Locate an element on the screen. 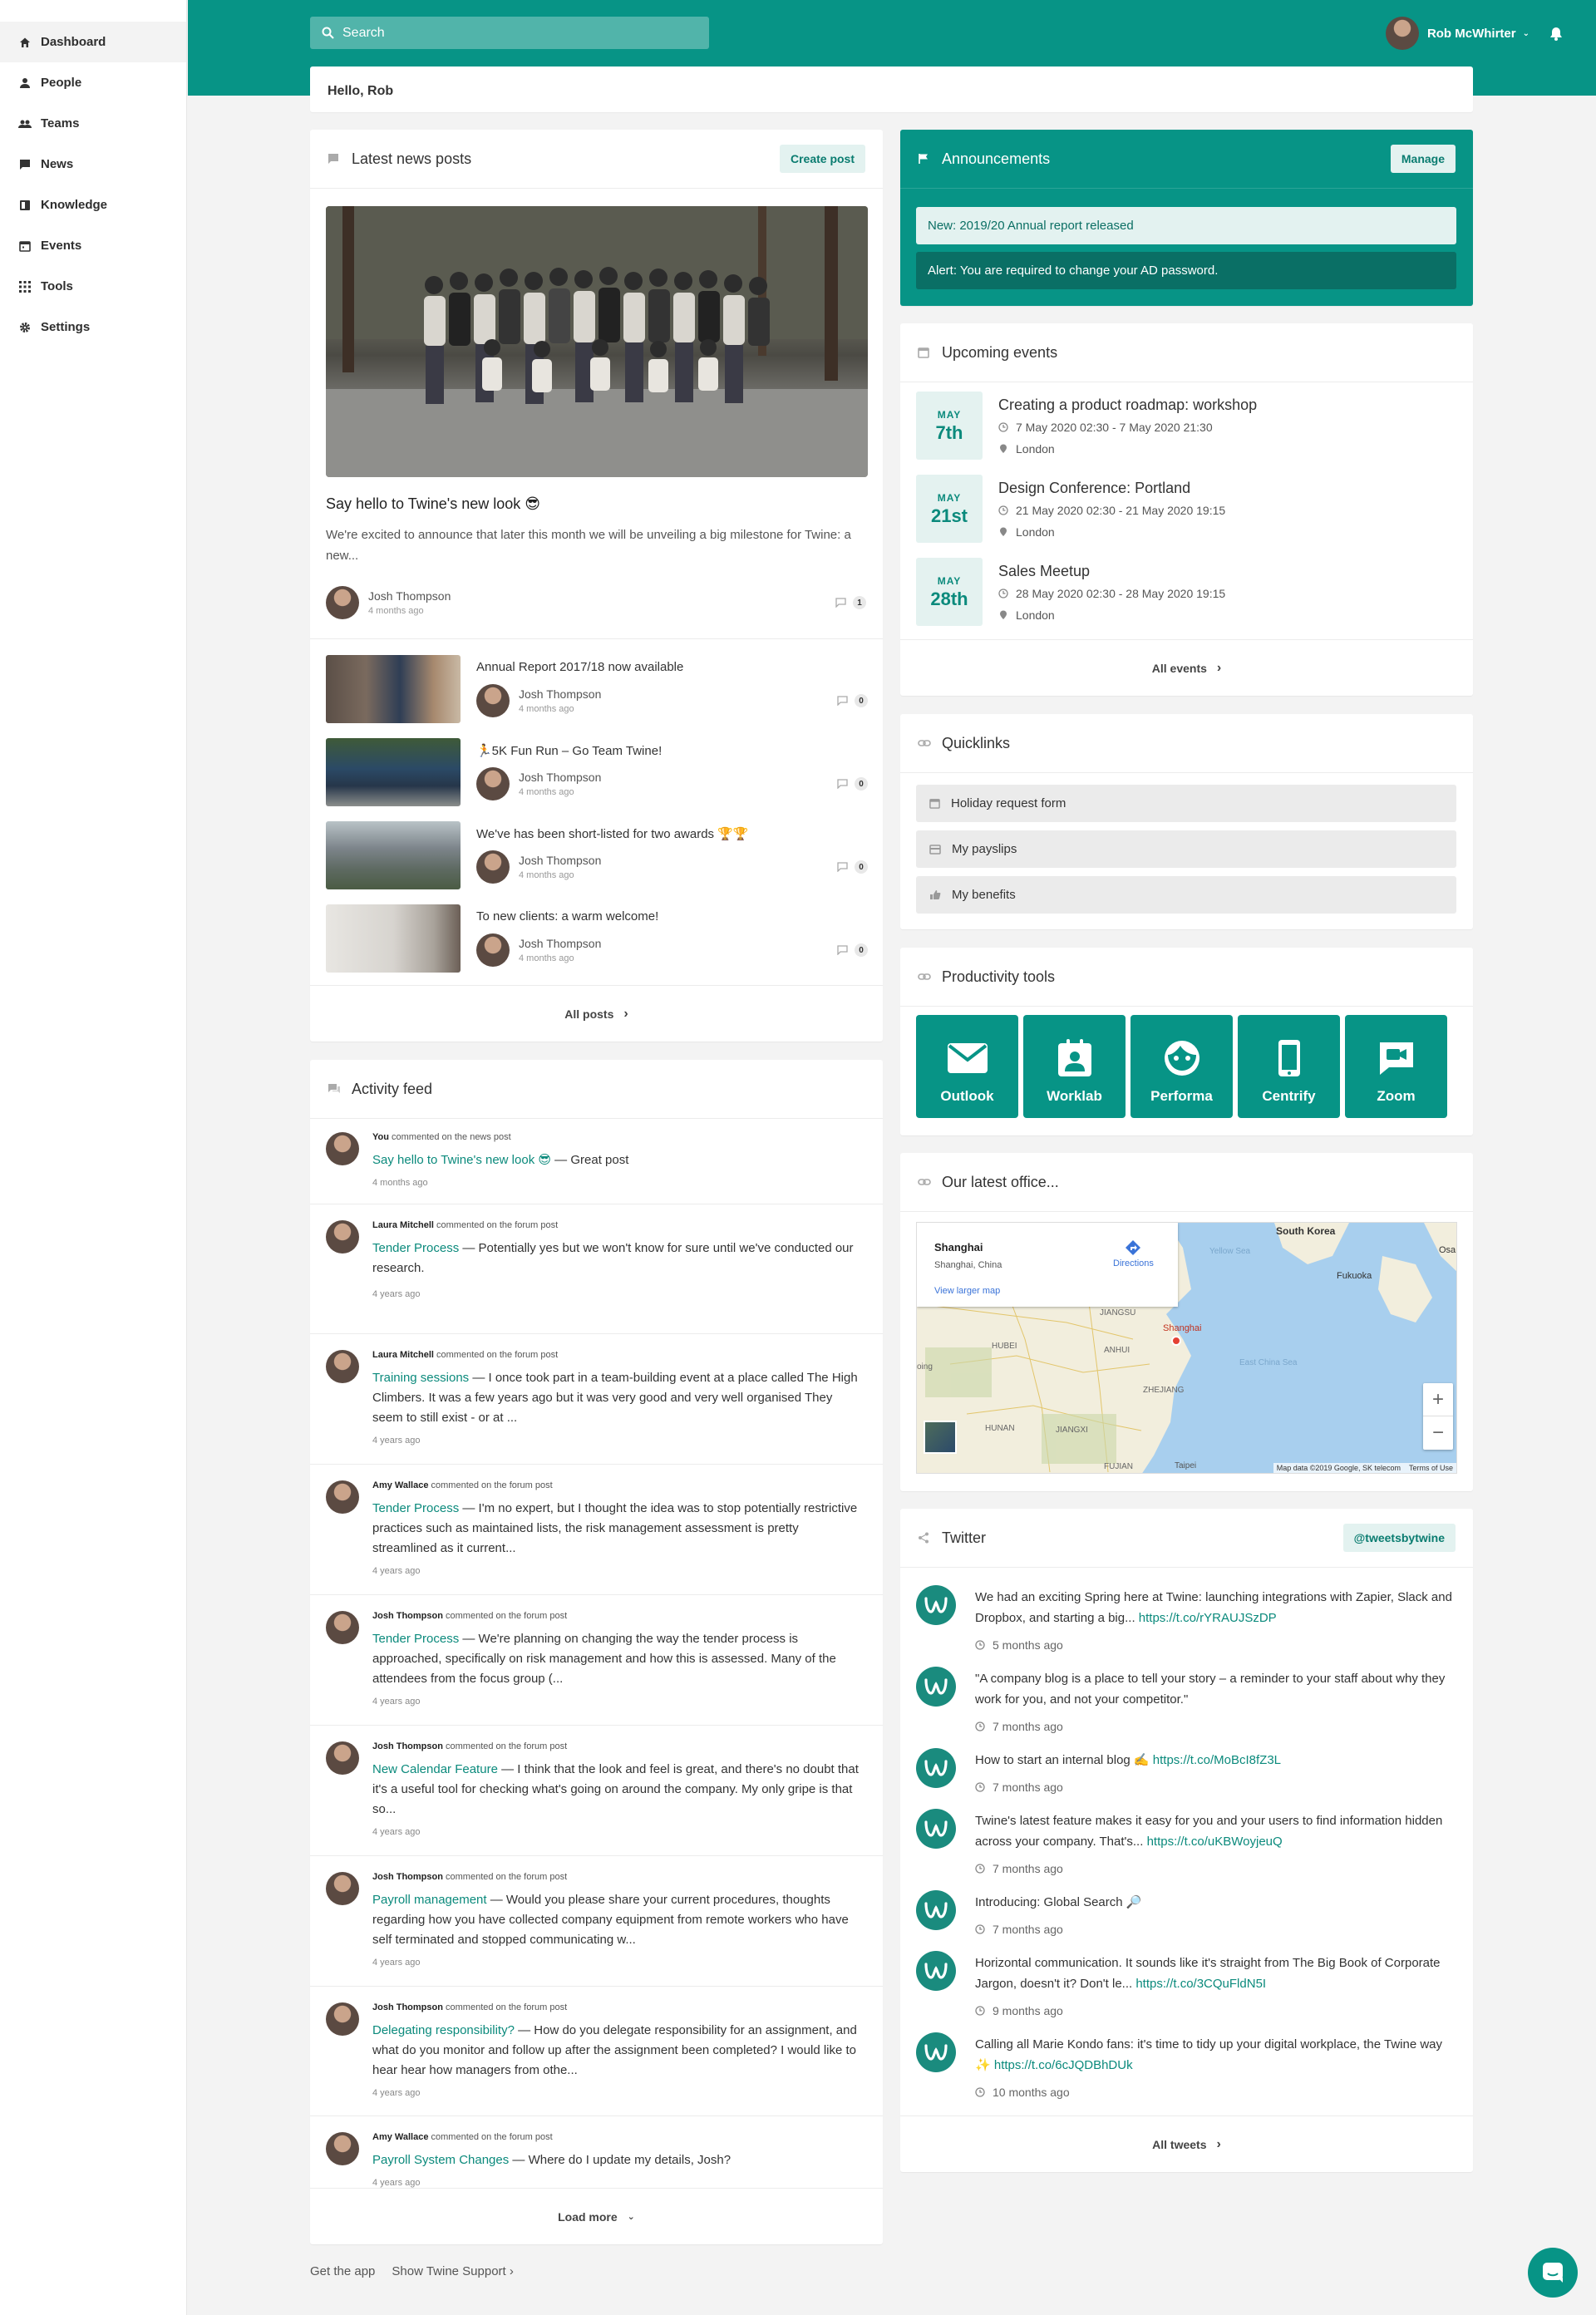  activity-link: Delegating responsibility? is located at coordinates (443, 2030).